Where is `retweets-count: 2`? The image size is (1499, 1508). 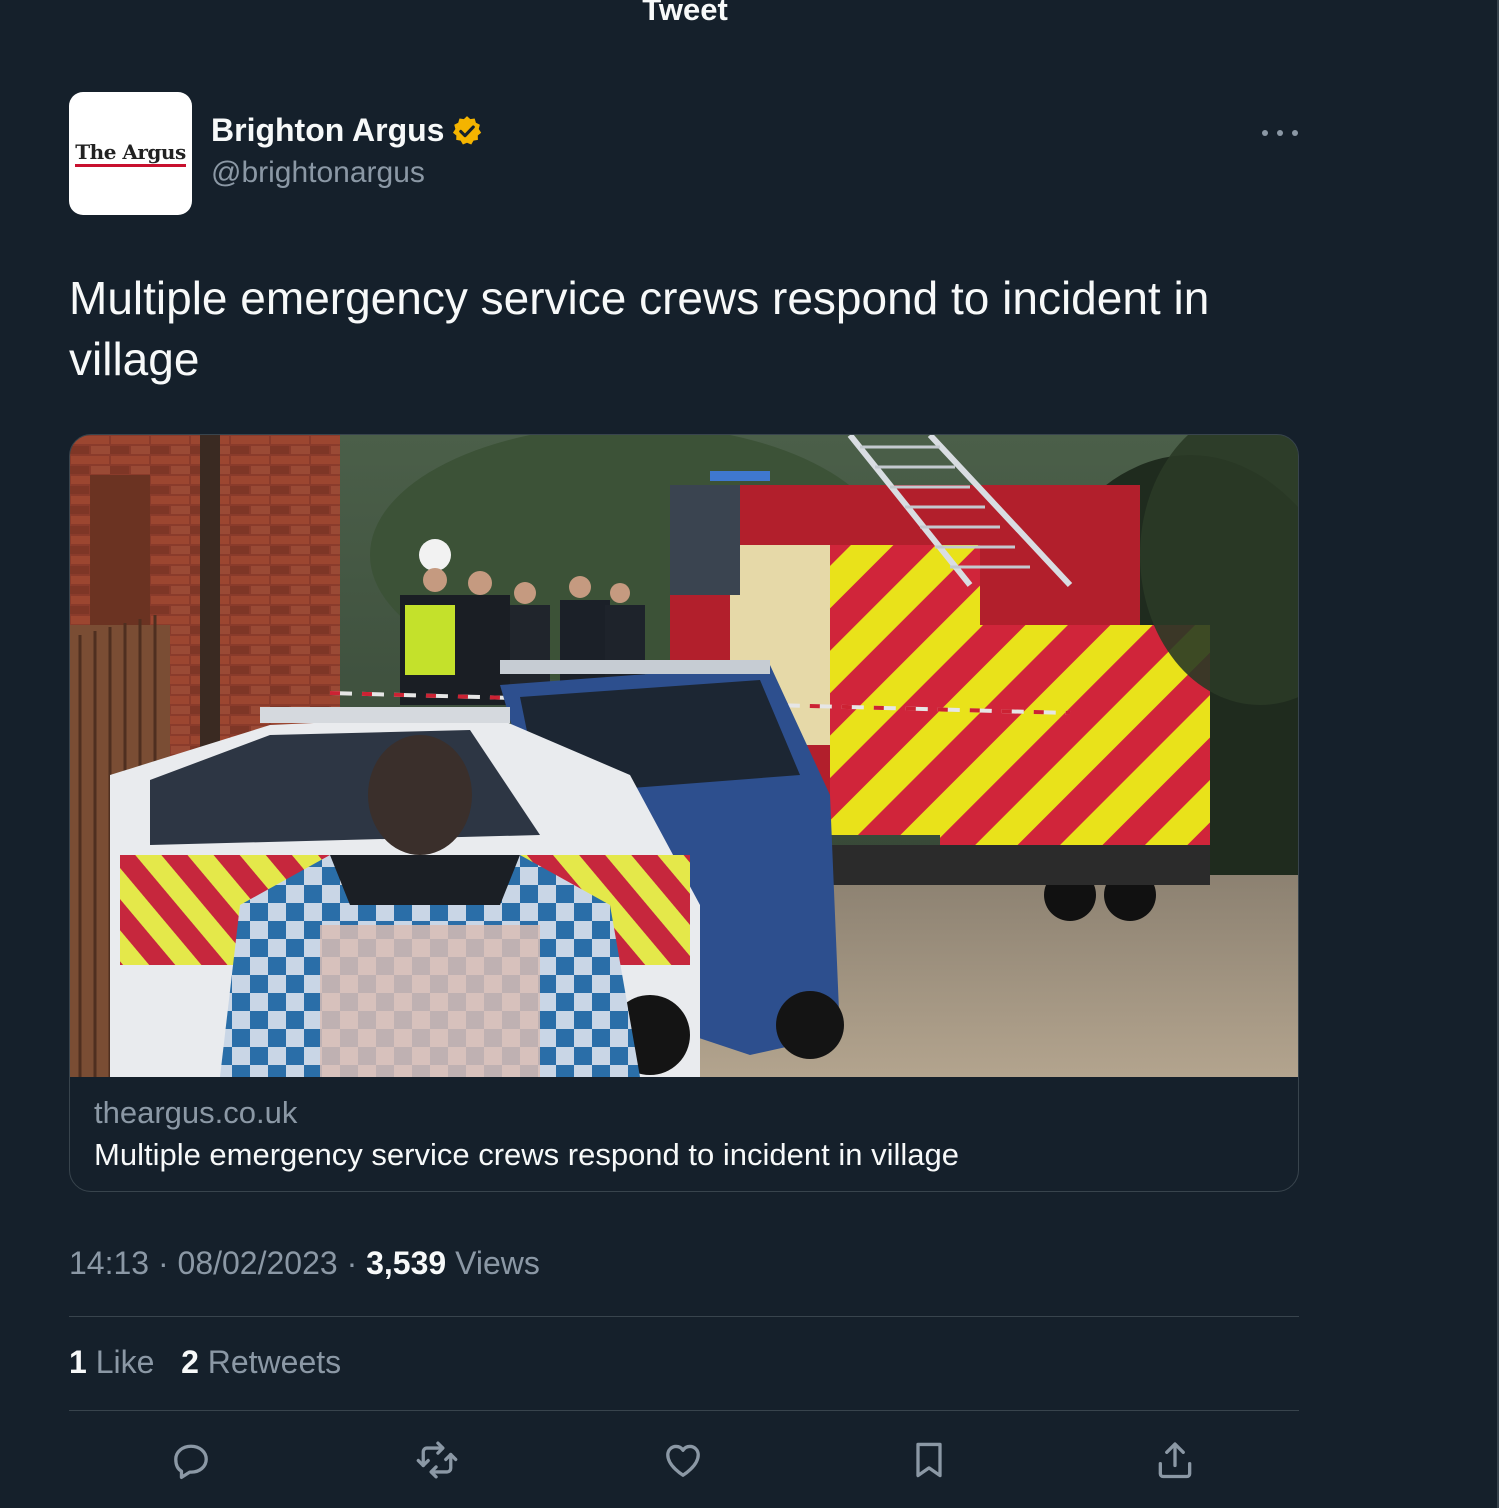
retweets-count: 2 is located at coordinates (190, 1362).